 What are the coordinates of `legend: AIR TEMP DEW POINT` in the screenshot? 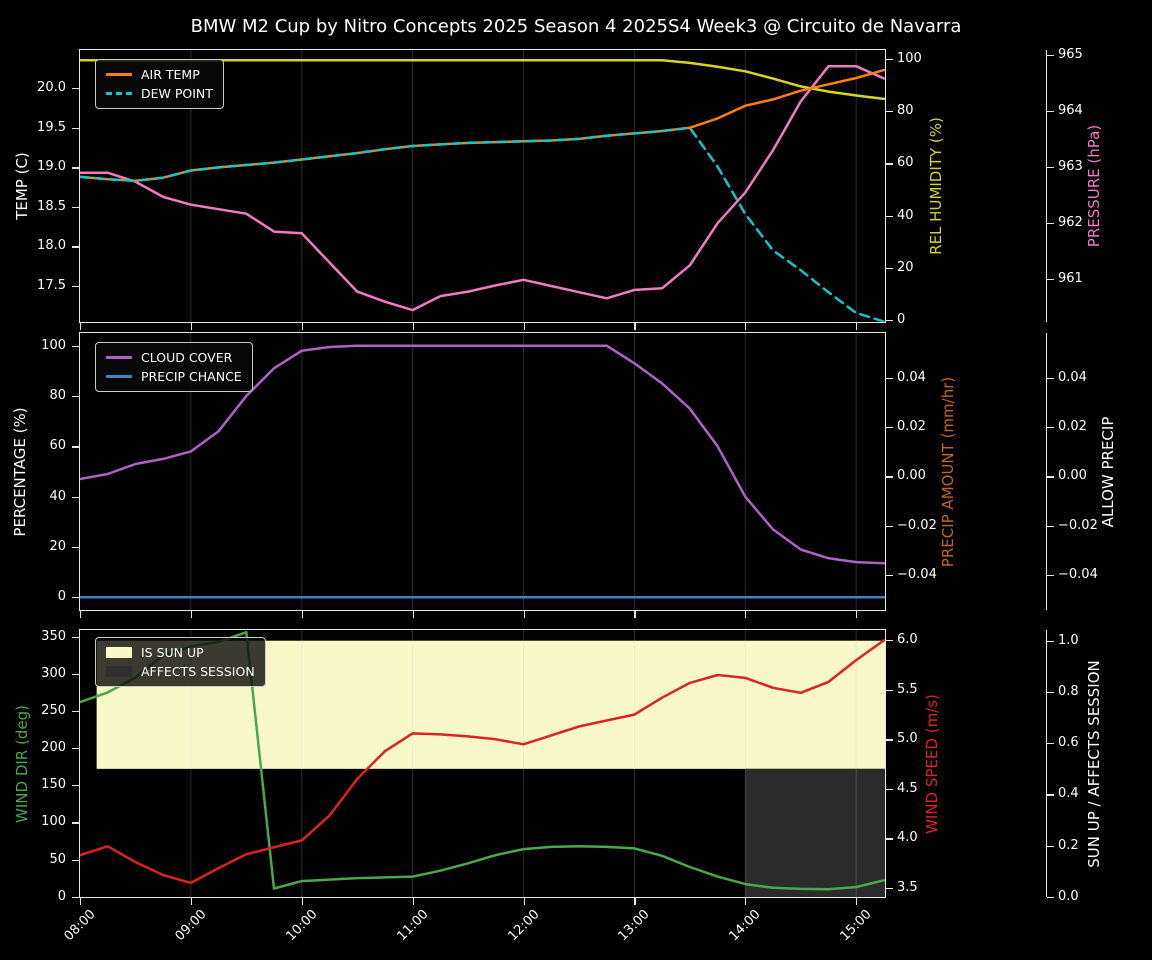 It's located at (159, 84).